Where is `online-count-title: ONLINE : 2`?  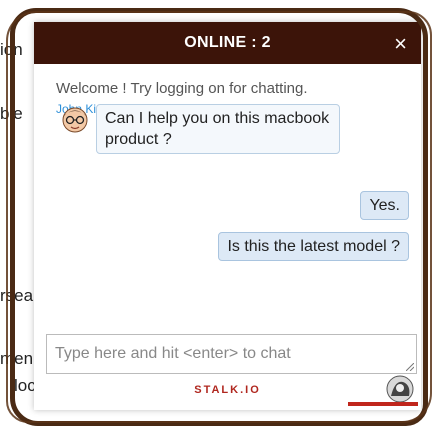
online-count-title: ONLINE : 2 is located at coordinates (227, 42).